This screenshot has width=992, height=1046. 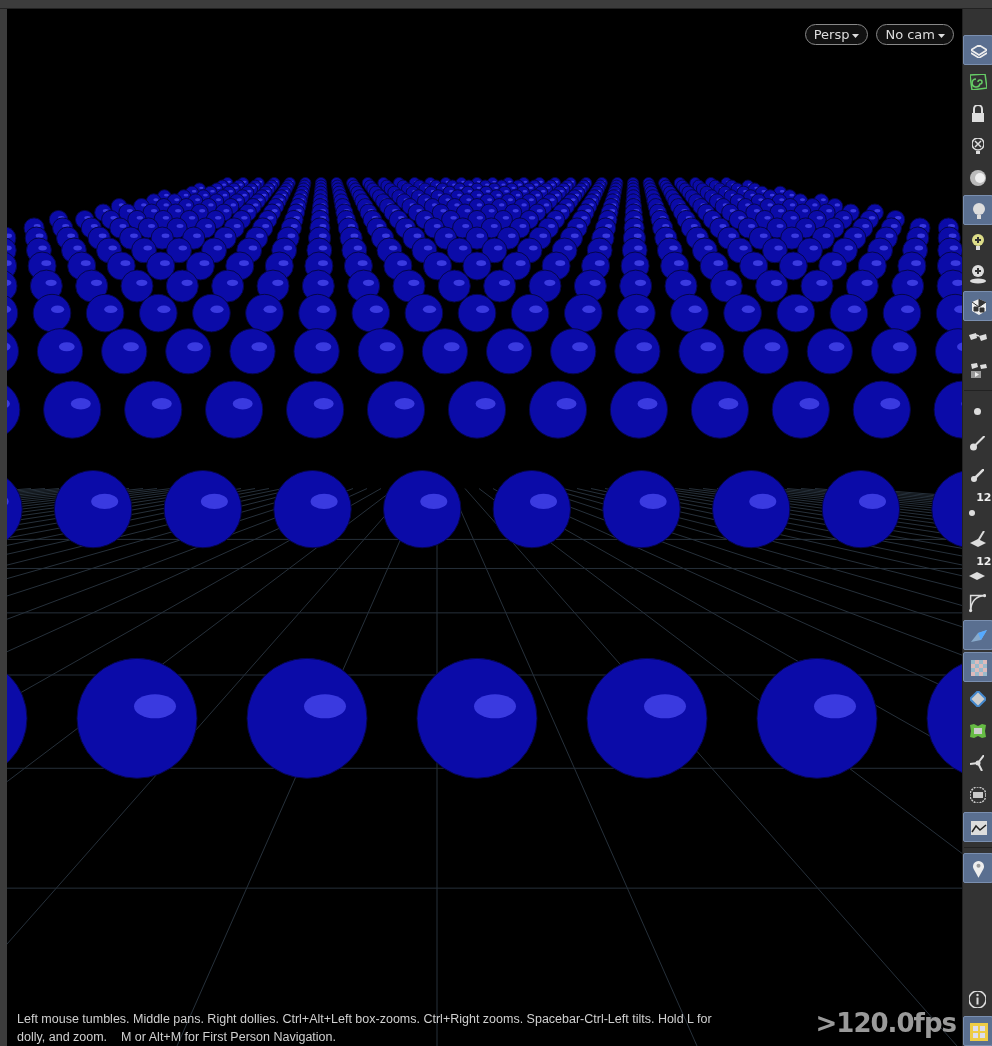 I want to click on view-menu-button: Persp, so click(x=836, y=34).